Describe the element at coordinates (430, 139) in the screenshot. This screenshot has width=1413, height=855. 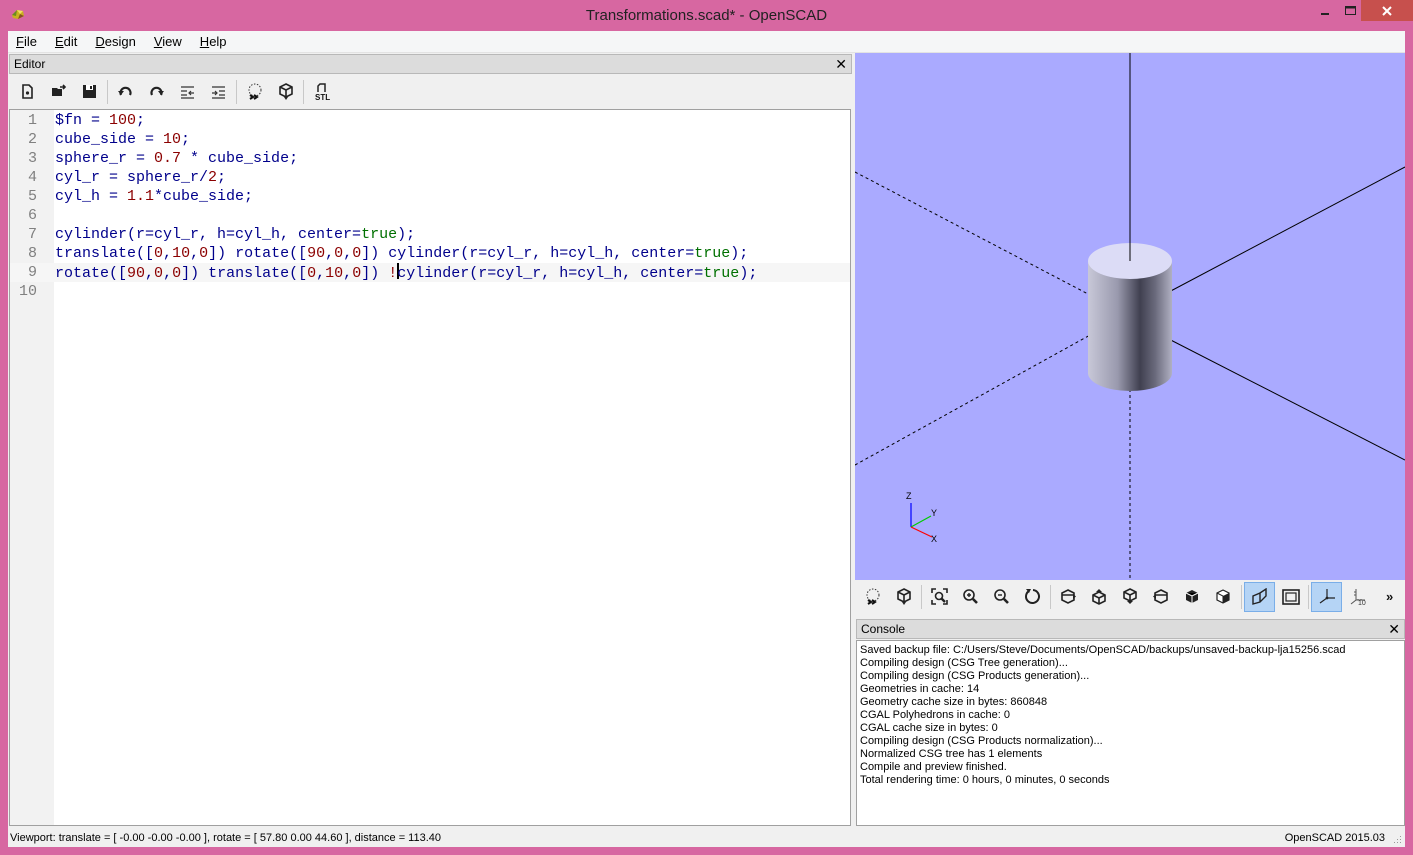
I see `code-line: 2 cube_side = 10;` at that location.